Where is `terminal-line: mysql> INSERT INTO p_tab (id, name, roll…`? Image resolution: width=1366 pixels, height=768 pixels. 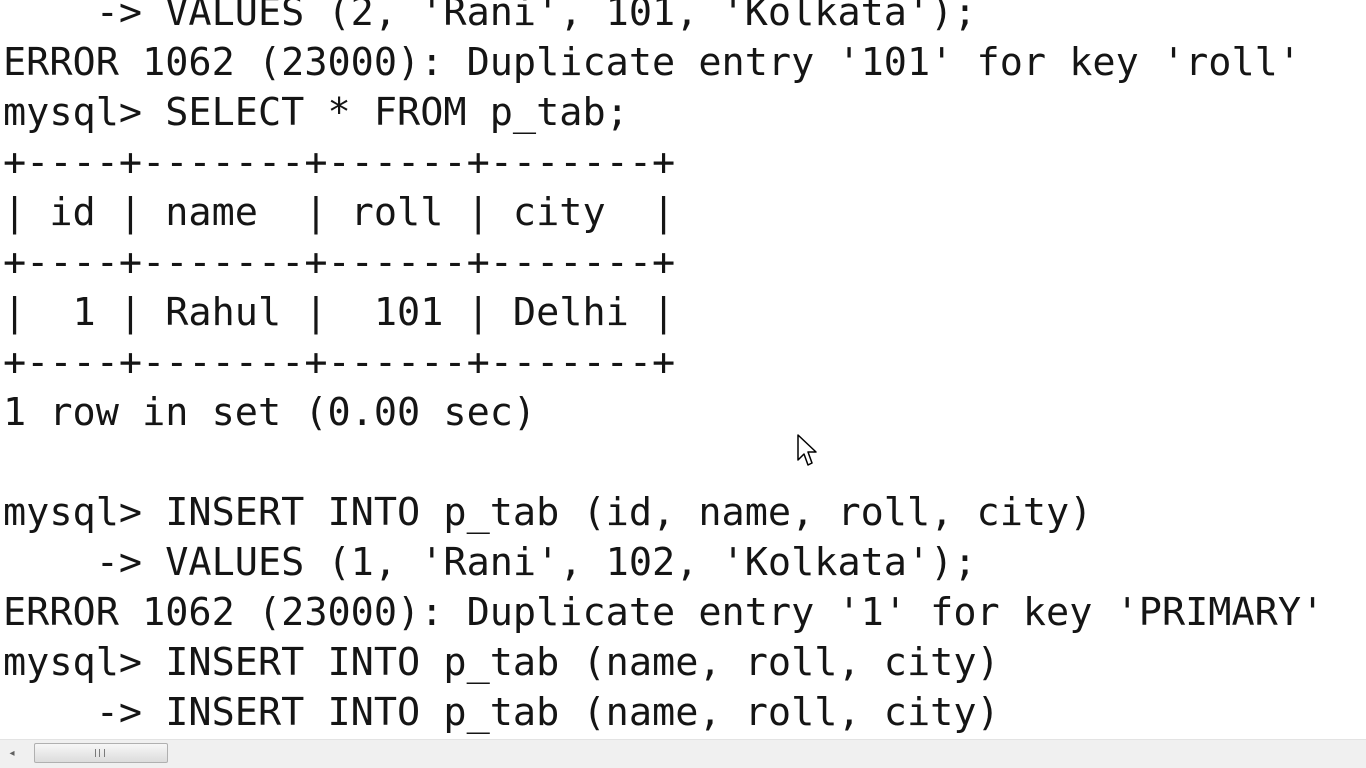
terminal-line: mysql> INSERT INTO p_tab (id, name, roll… is located at coordinates (548, 512).